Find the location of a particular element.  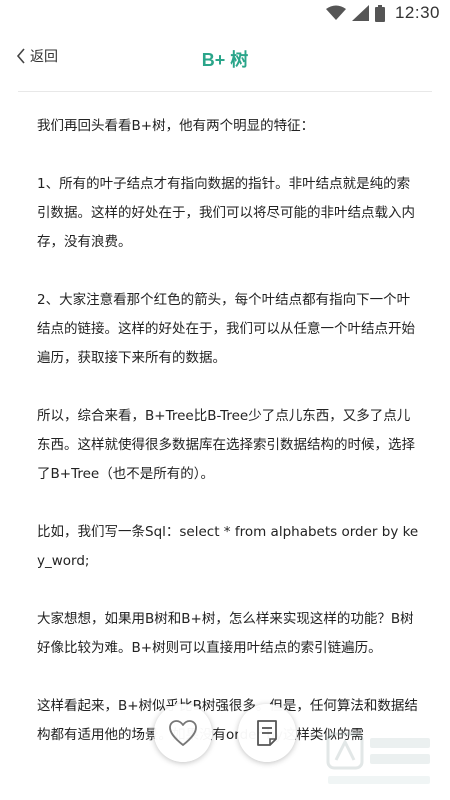

header: 返回 B+ 树 is located at coordinates (225, 58).